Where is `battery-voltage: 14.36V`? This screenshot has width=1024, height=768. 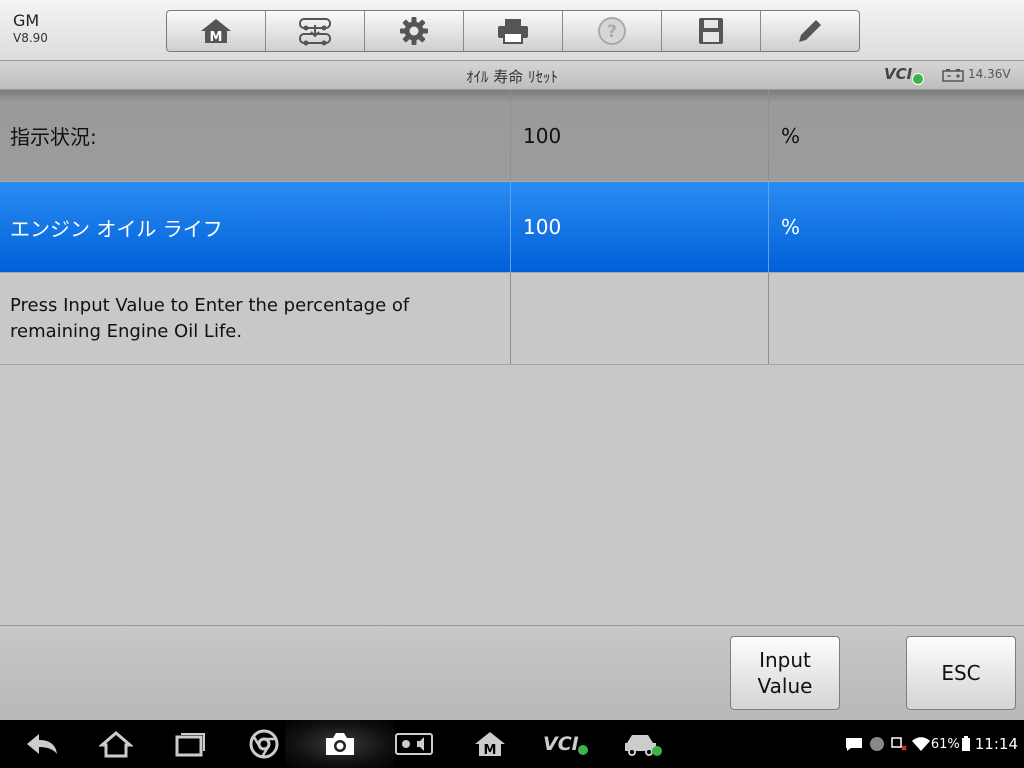
battery-voltage: 14.36V is located at coordinates (989, 74).